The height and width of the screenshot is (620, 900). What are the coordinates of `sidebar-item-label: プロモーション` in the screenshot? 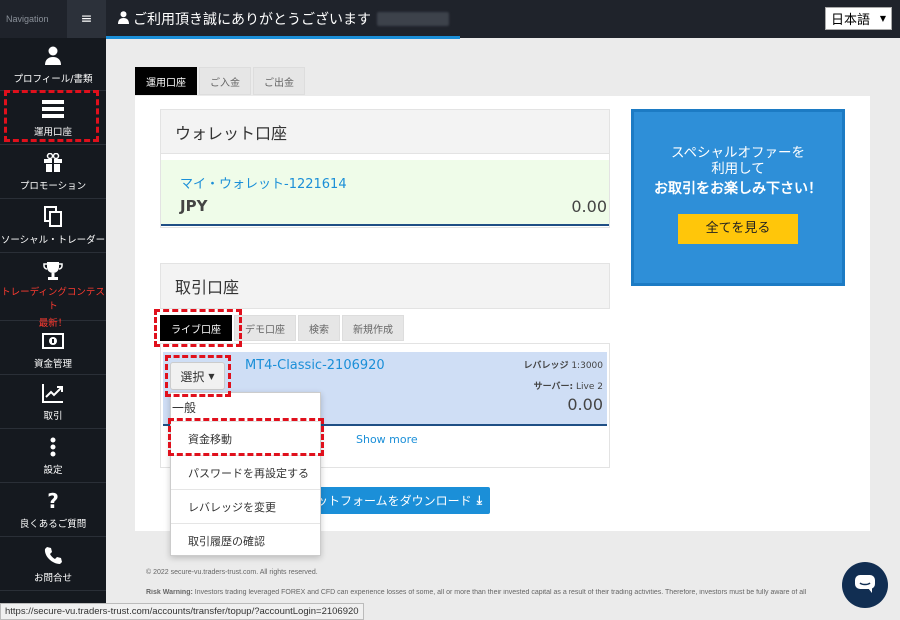 It's located at (53, 186).